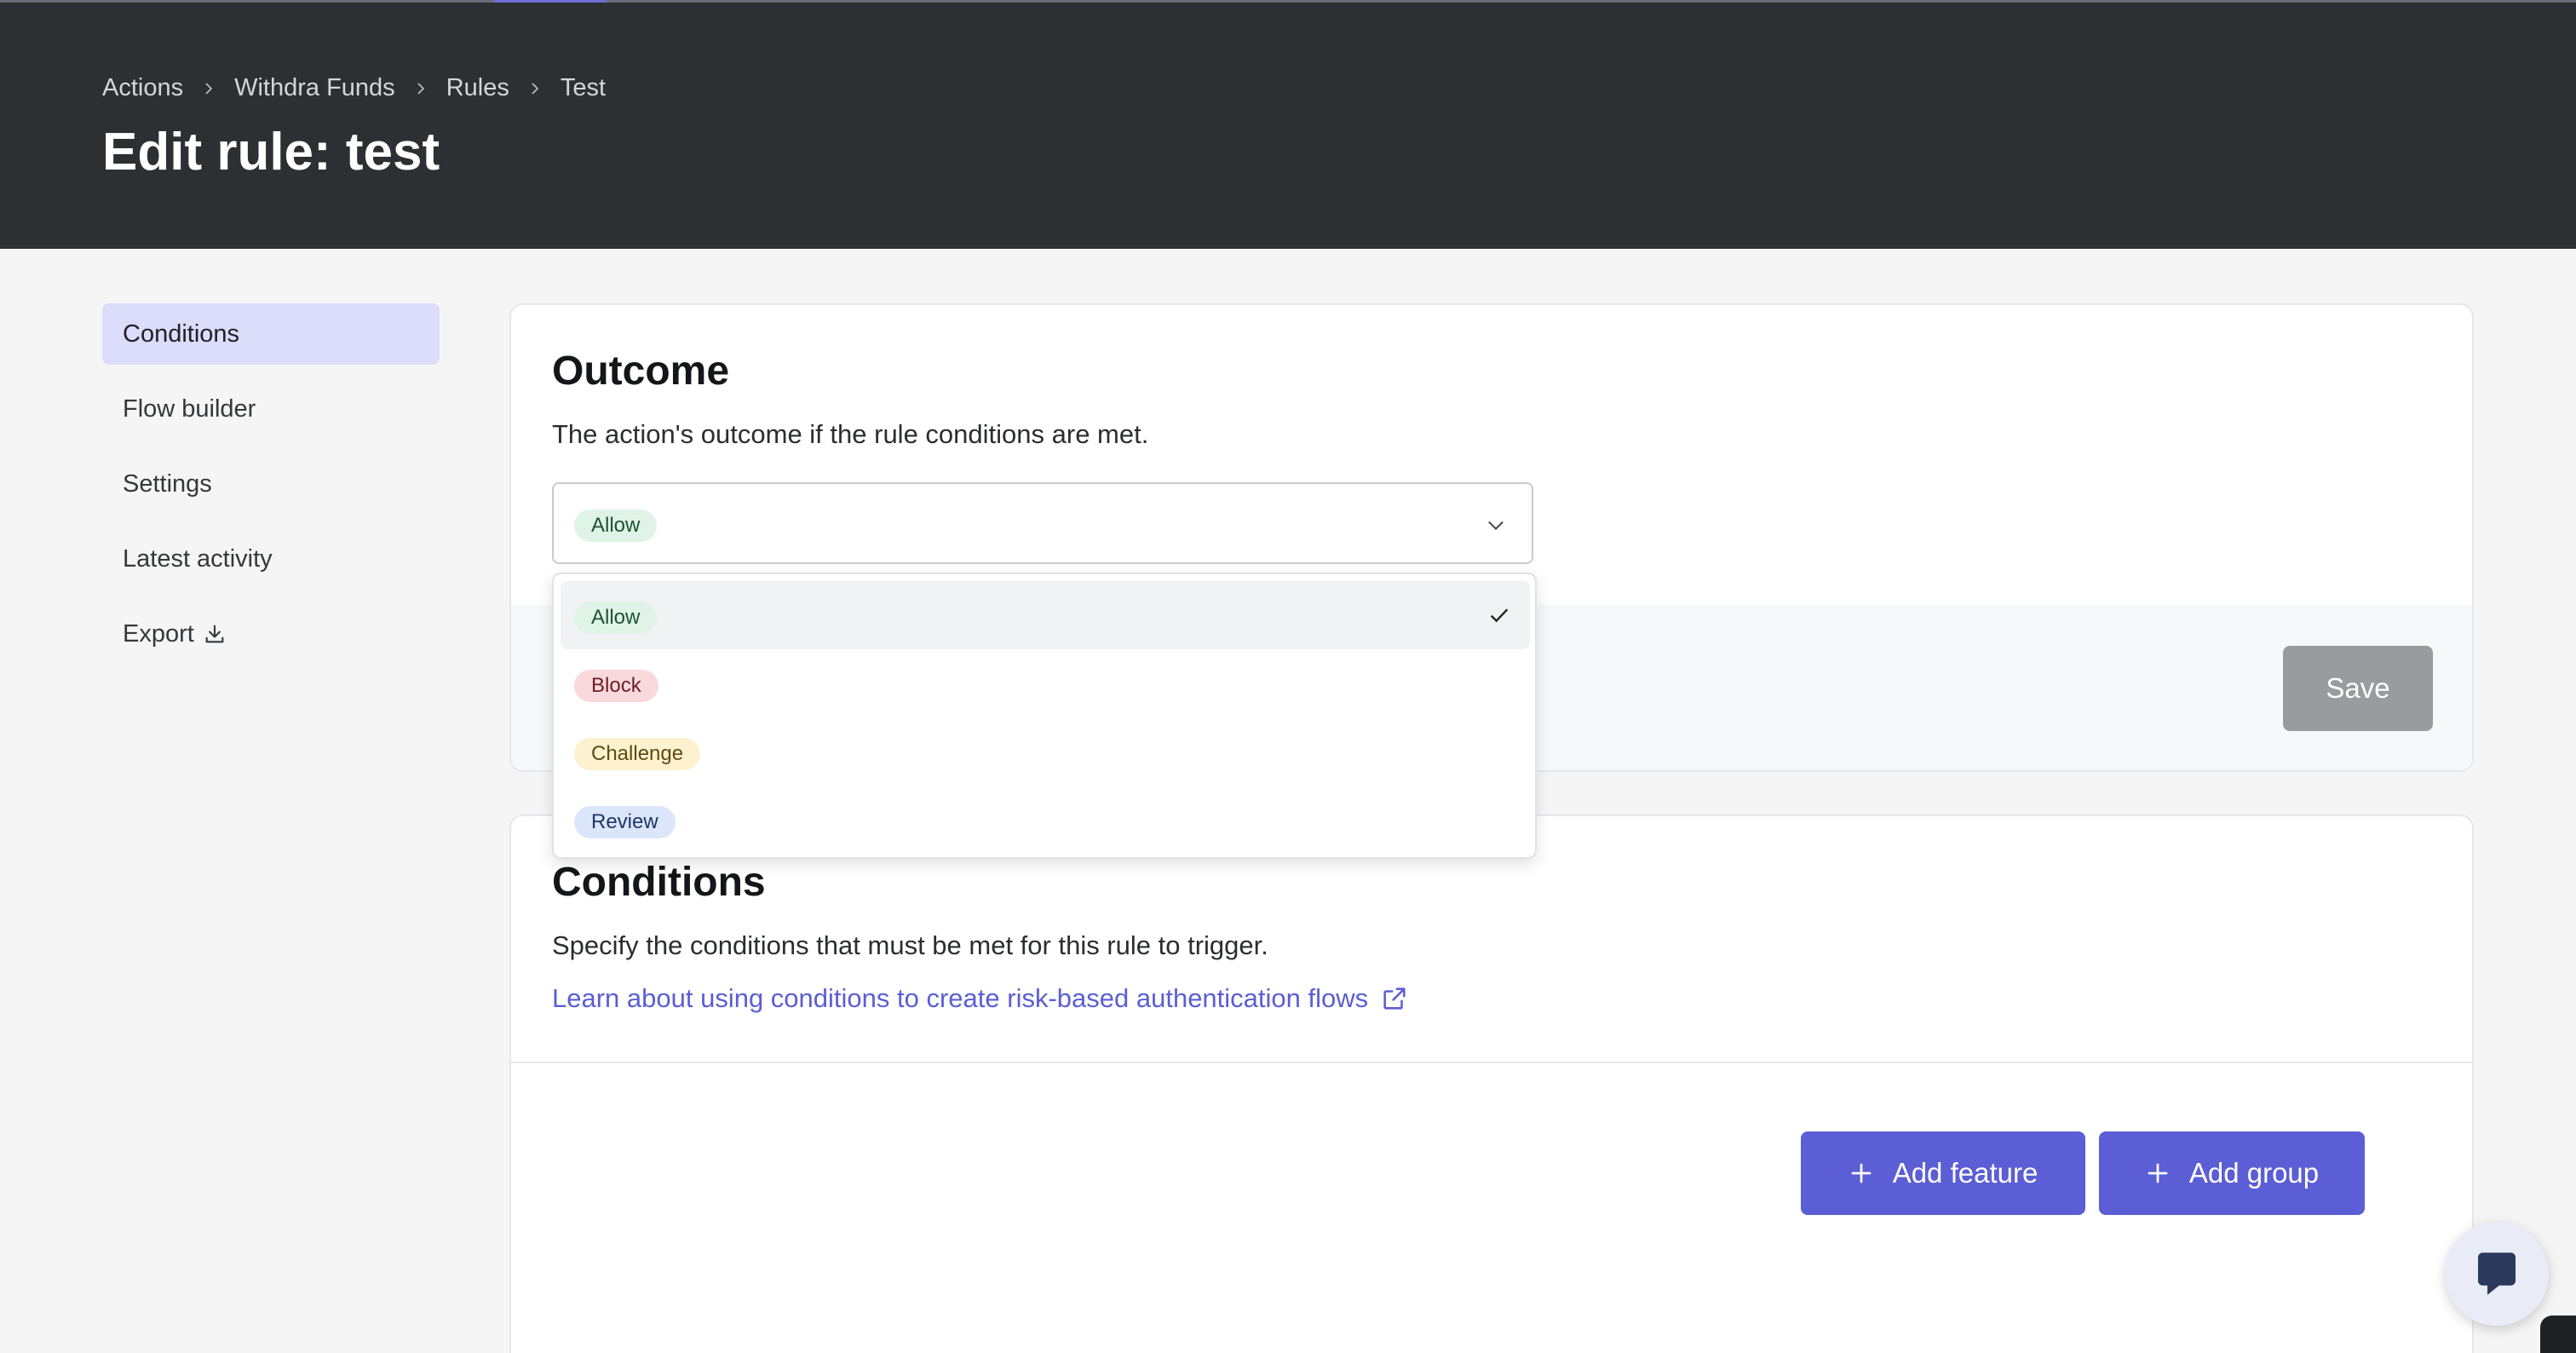  Describe the element at coordinates (271, 152) in the screenshot. I see `page-title: Edit rule: test` at that location.